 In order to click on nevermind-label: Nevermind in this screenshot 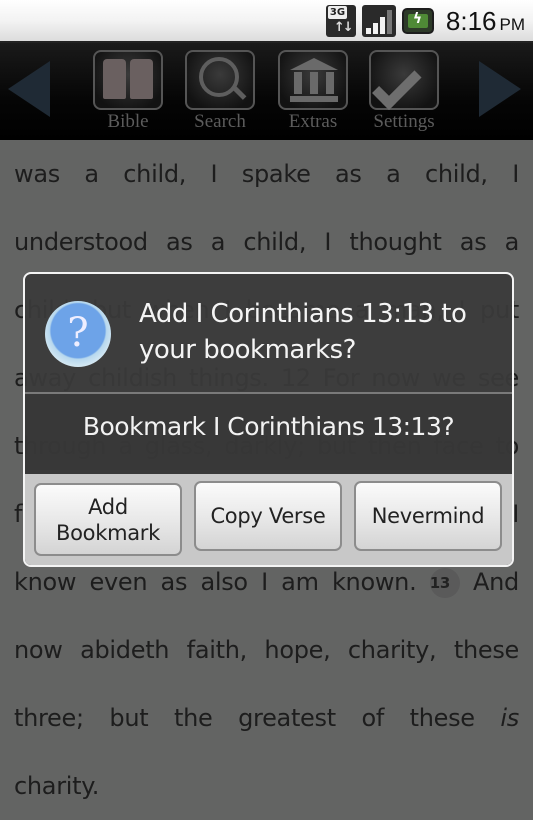, I will do `click(428, 516)`.